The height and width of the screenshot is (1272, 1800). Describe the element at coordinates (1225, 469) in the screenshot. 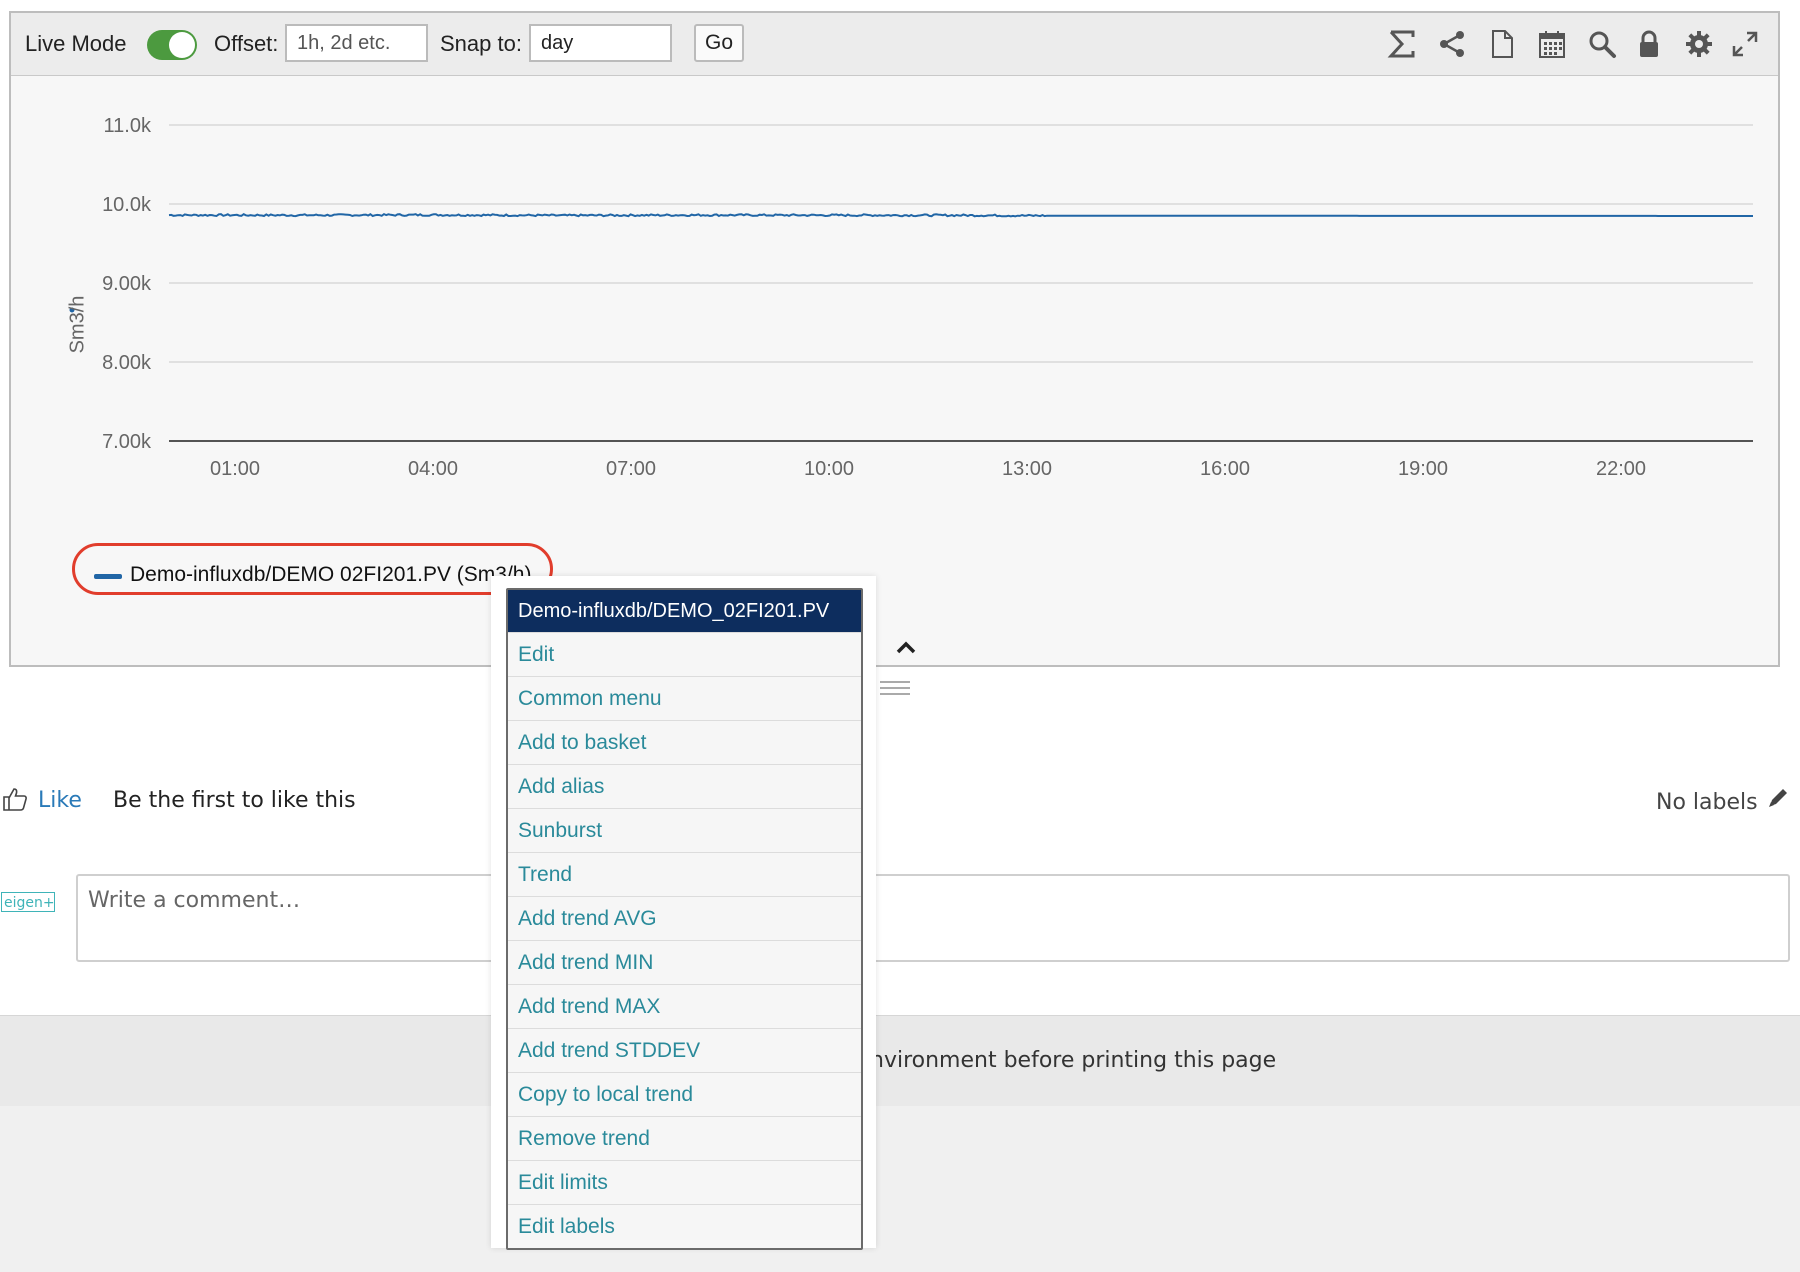

I see `x-tick-label: 16:00` at that location.